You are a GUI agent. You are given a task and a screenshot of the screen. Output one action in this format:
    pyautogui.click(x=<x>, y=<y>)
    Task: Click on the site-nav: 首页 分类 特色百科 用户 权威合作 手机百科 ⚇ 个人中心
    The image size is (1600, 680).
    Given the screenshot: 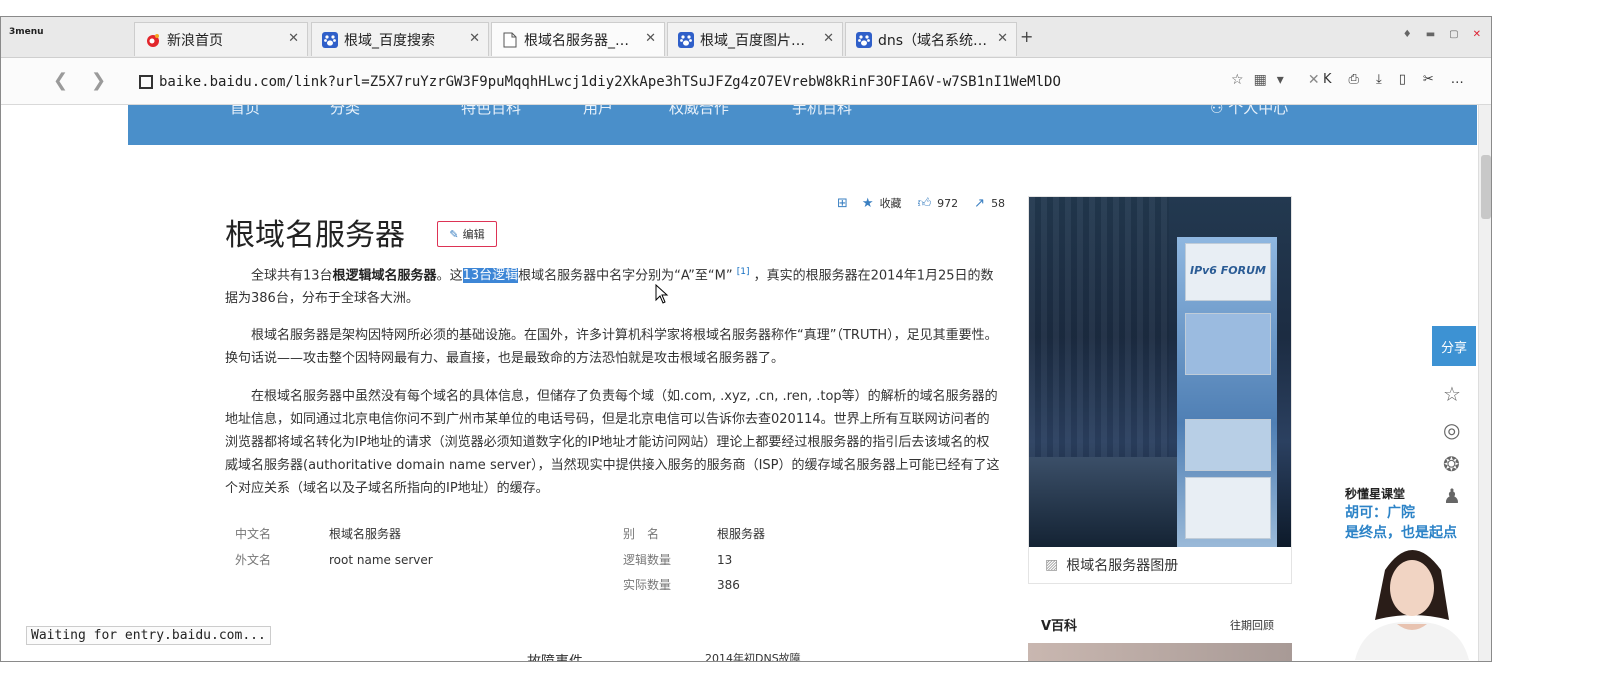 What is the action you would take?
    pyautogui.click(x=802, y=125)
    